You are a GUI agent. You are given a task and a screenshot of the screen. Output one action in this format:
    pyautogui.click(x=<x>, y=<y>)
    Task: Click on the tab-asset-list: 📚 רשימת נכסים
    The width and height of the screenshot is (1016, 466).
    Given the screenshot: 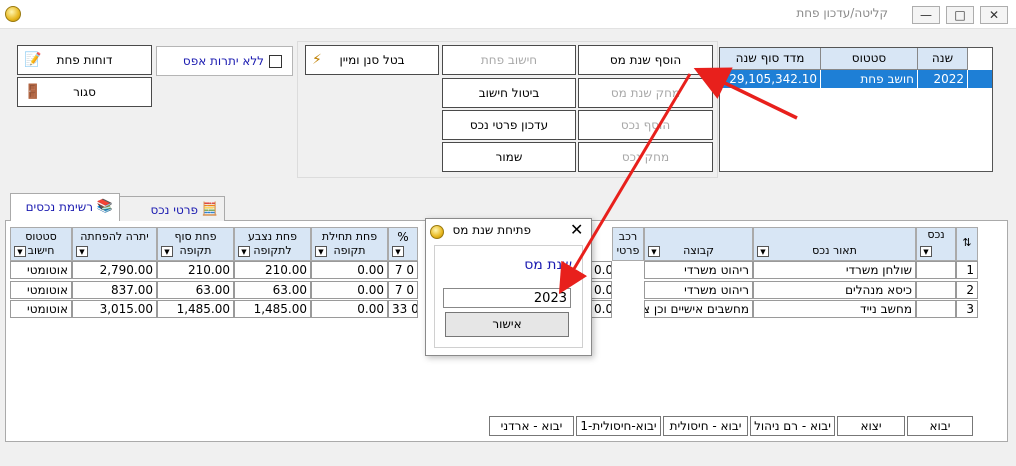 What is the action you would take?
    pyautogui.click(x=65, y=207)
    